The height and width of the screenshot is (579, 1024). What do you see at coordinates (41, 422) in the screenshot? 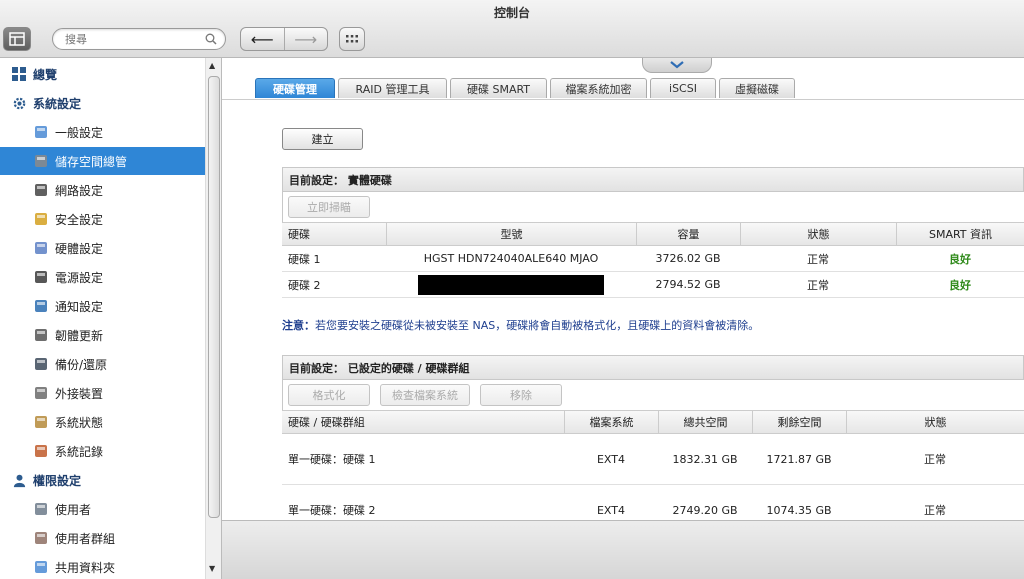
I see `system-status-icon` at bounding box center [41, 422].